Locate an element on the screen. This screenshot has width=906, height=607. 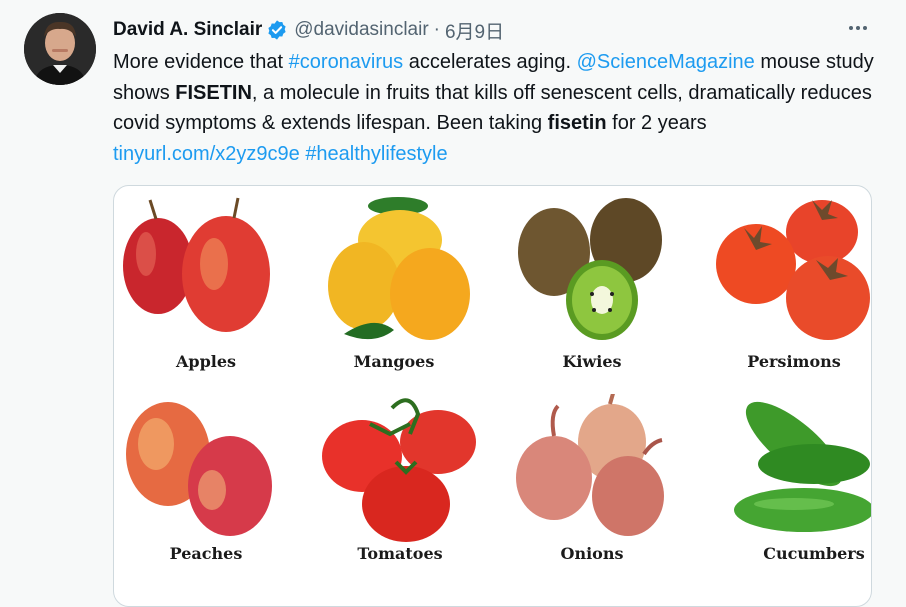
more-options-icon is located at coordinates (858, 28).